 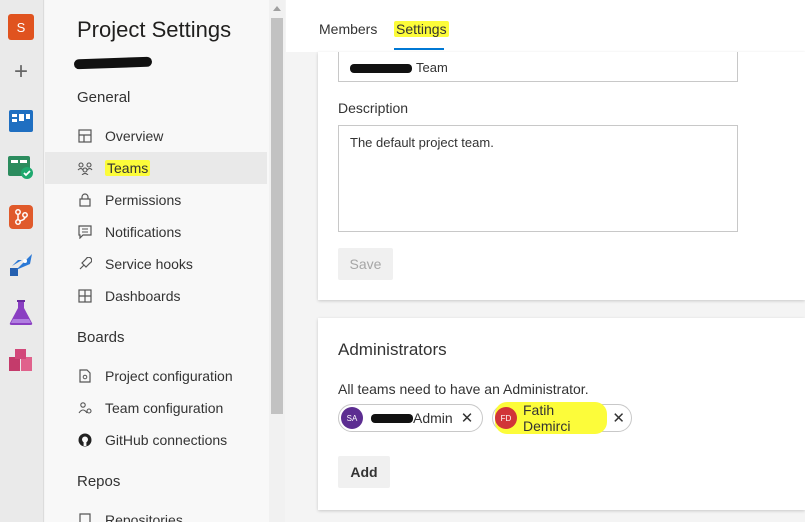 What do you see at coordinates (21, 27) in the screenshot?
I see `org-avatar: S` at bounding box center [21, 27].